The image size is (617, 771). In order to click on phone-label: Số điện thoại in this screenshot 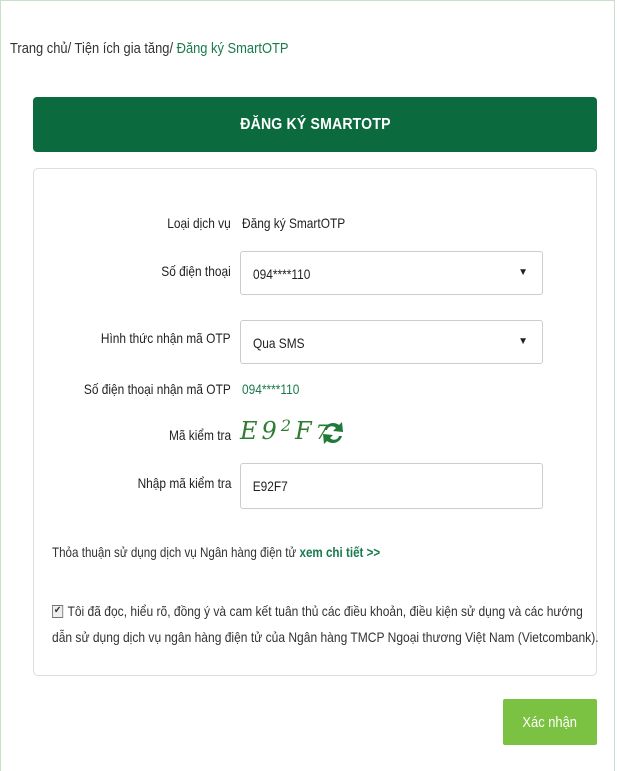, I will do `click(196, 271)`.